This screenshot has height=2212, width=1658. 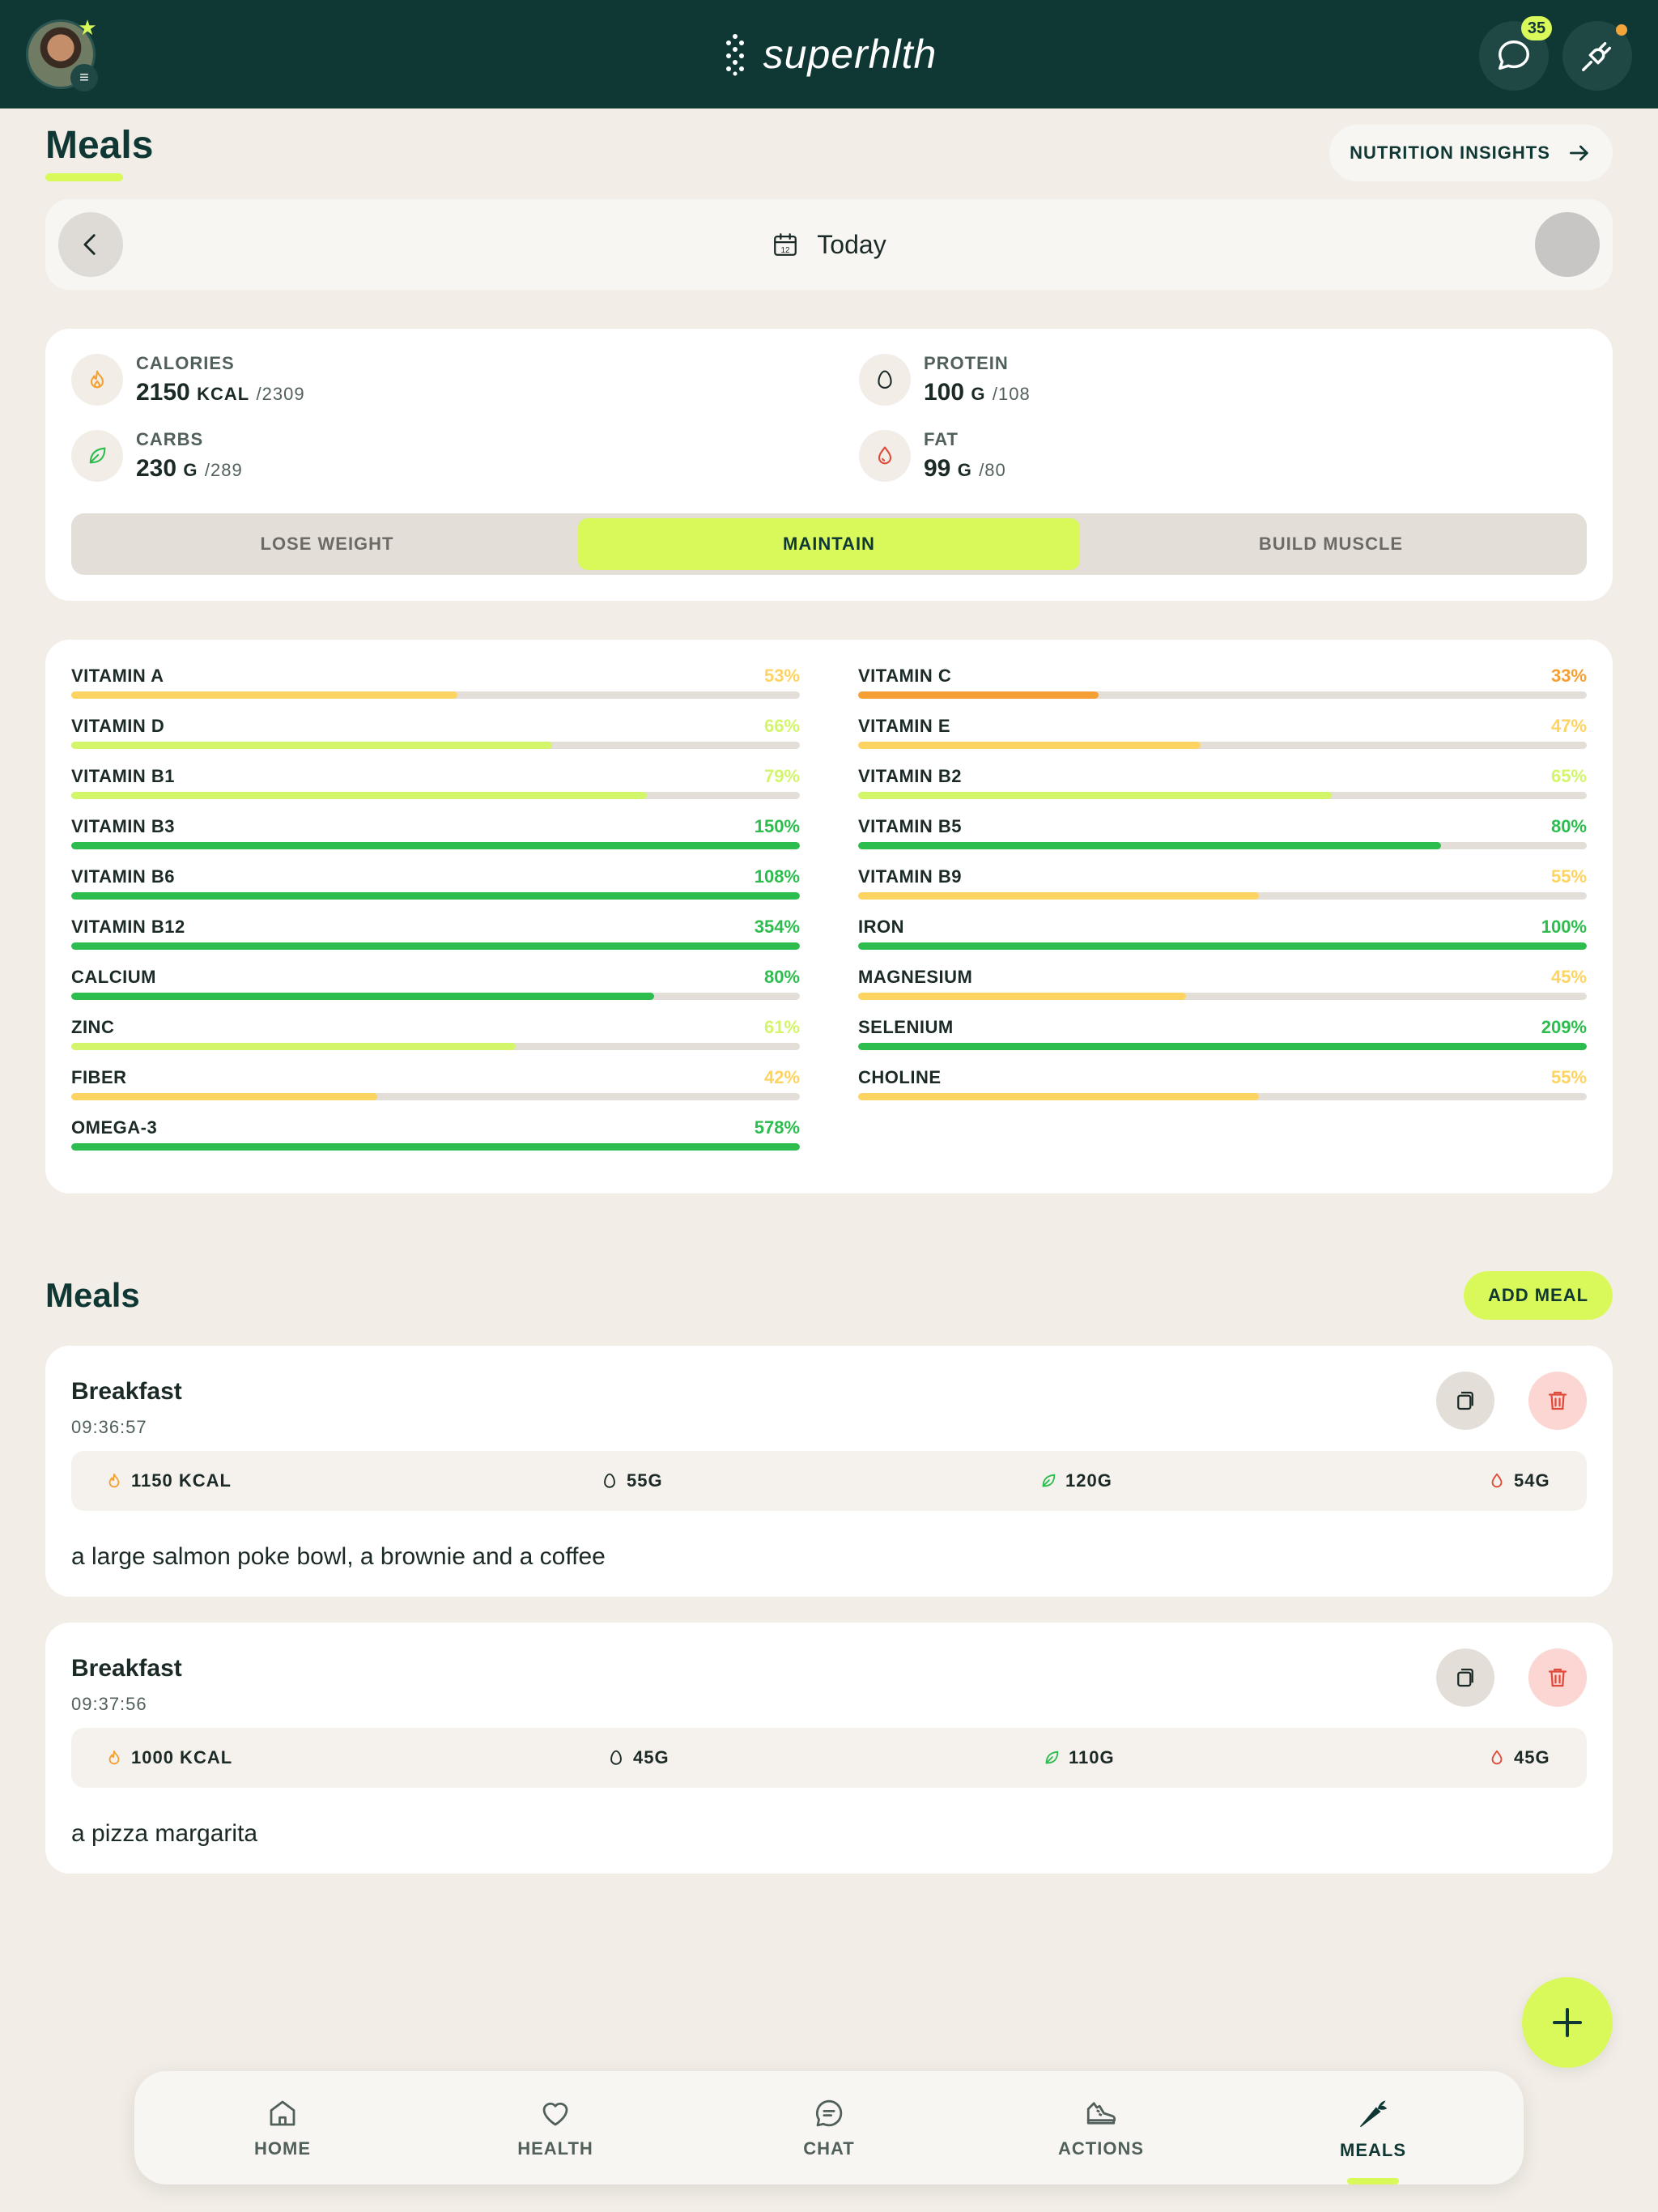 What do you see at coordinates (123, 776) in the screenshot?
I see `nutrient-name: VITAMIN B1` at bounding box center [123, 776].